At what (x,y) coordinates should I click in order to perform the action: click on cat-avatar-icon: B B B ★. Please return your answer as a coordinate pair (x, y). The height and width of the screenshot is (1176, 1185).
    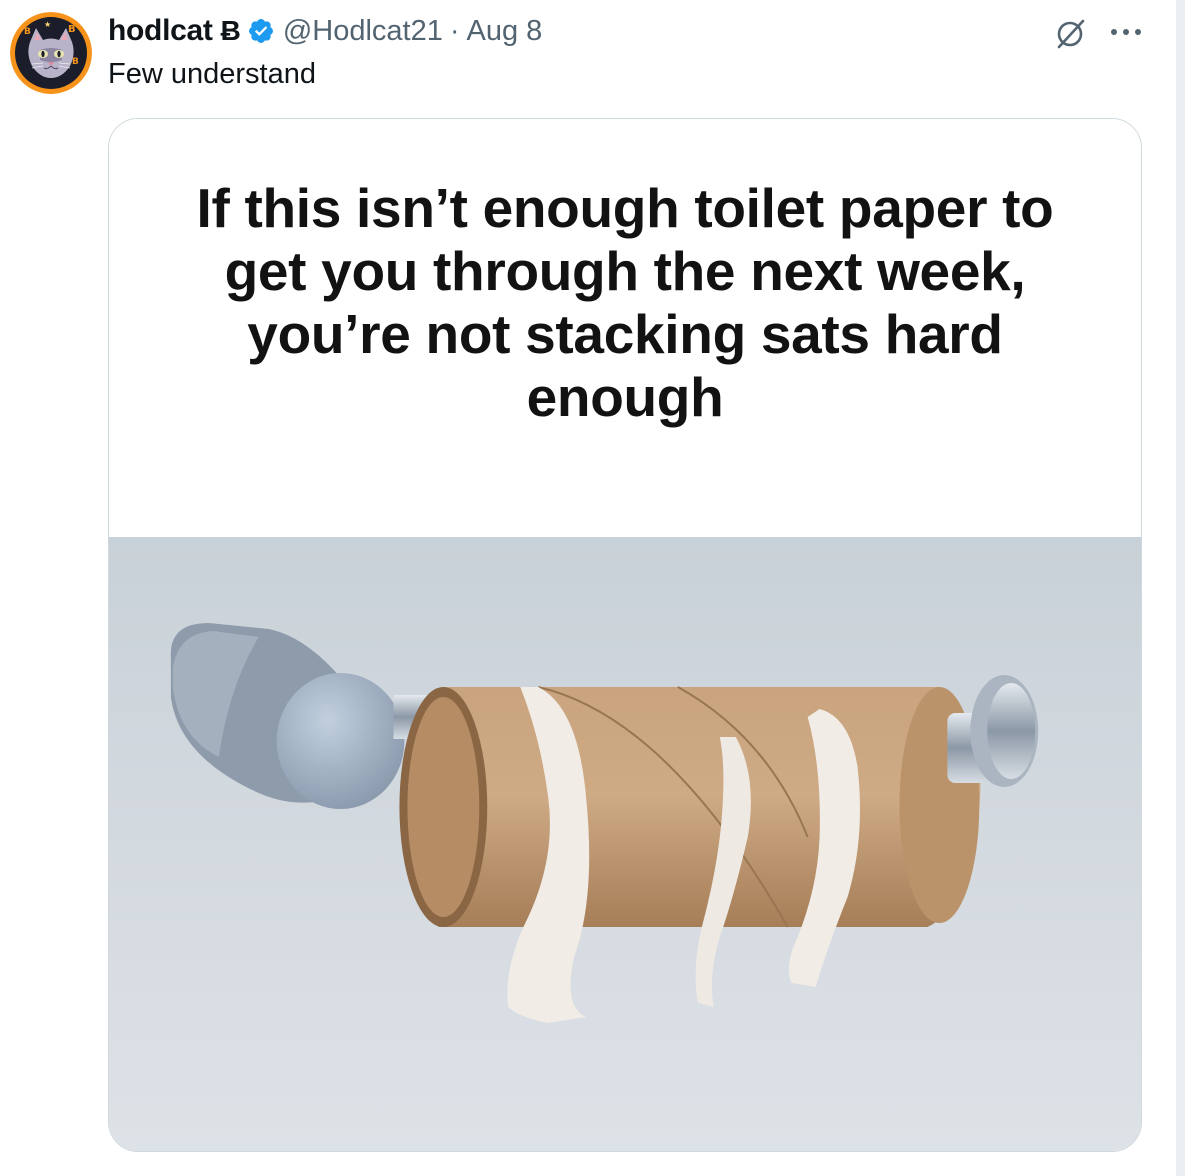
    Looking at the image, I should click on (51, 53).